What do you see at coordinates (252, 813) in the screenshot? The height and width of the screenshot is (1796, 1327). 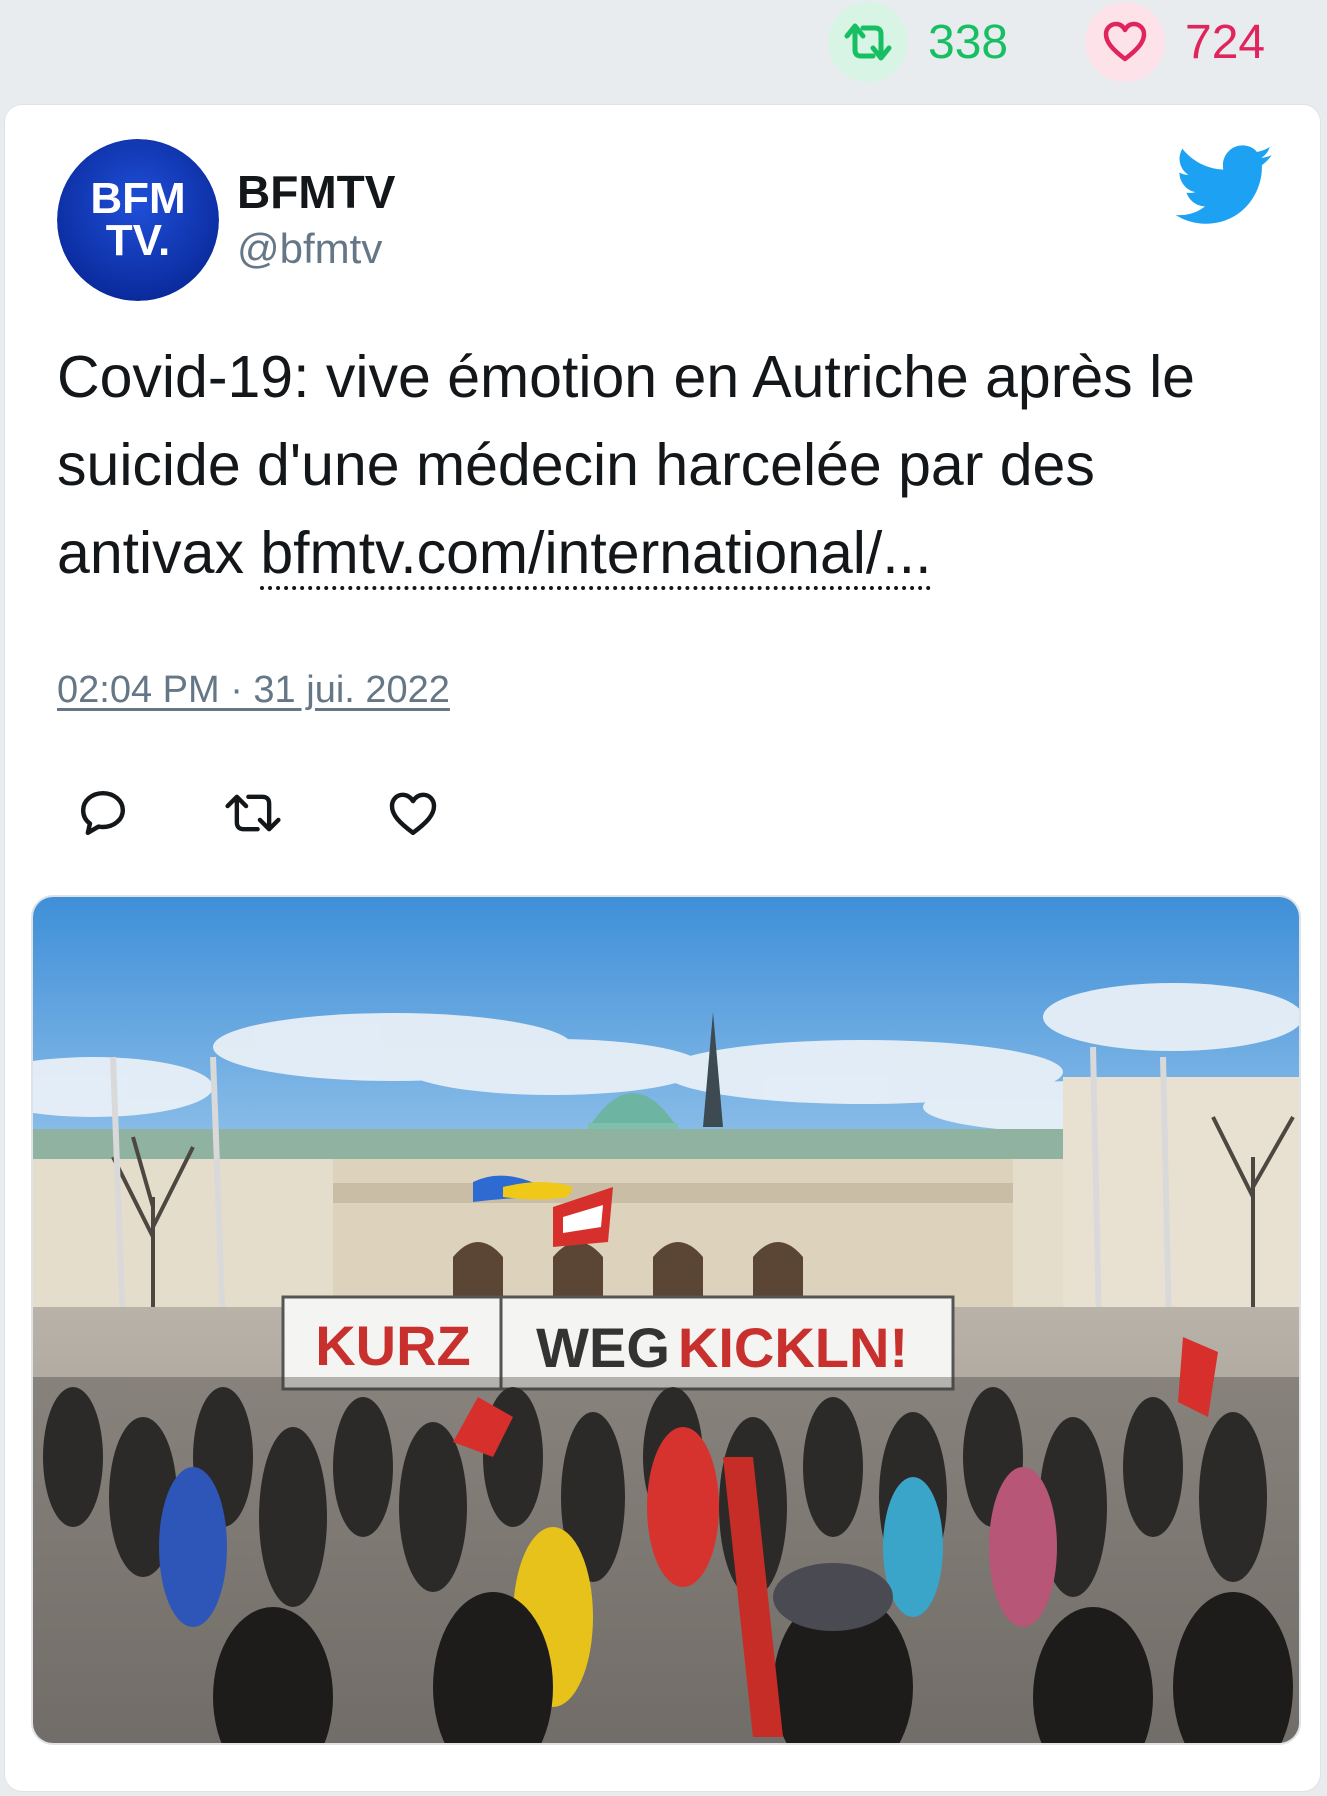 I see `retweet-icon` at bounding box center [252, 813].